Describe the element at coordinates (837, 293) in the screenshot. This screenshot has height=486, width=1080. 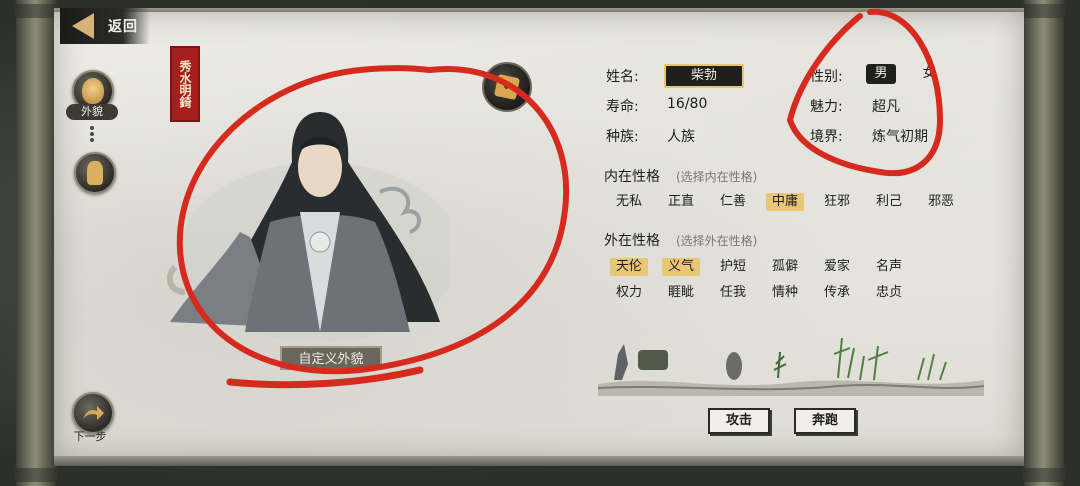
I see `outer-trait-option: 传承` at that location.